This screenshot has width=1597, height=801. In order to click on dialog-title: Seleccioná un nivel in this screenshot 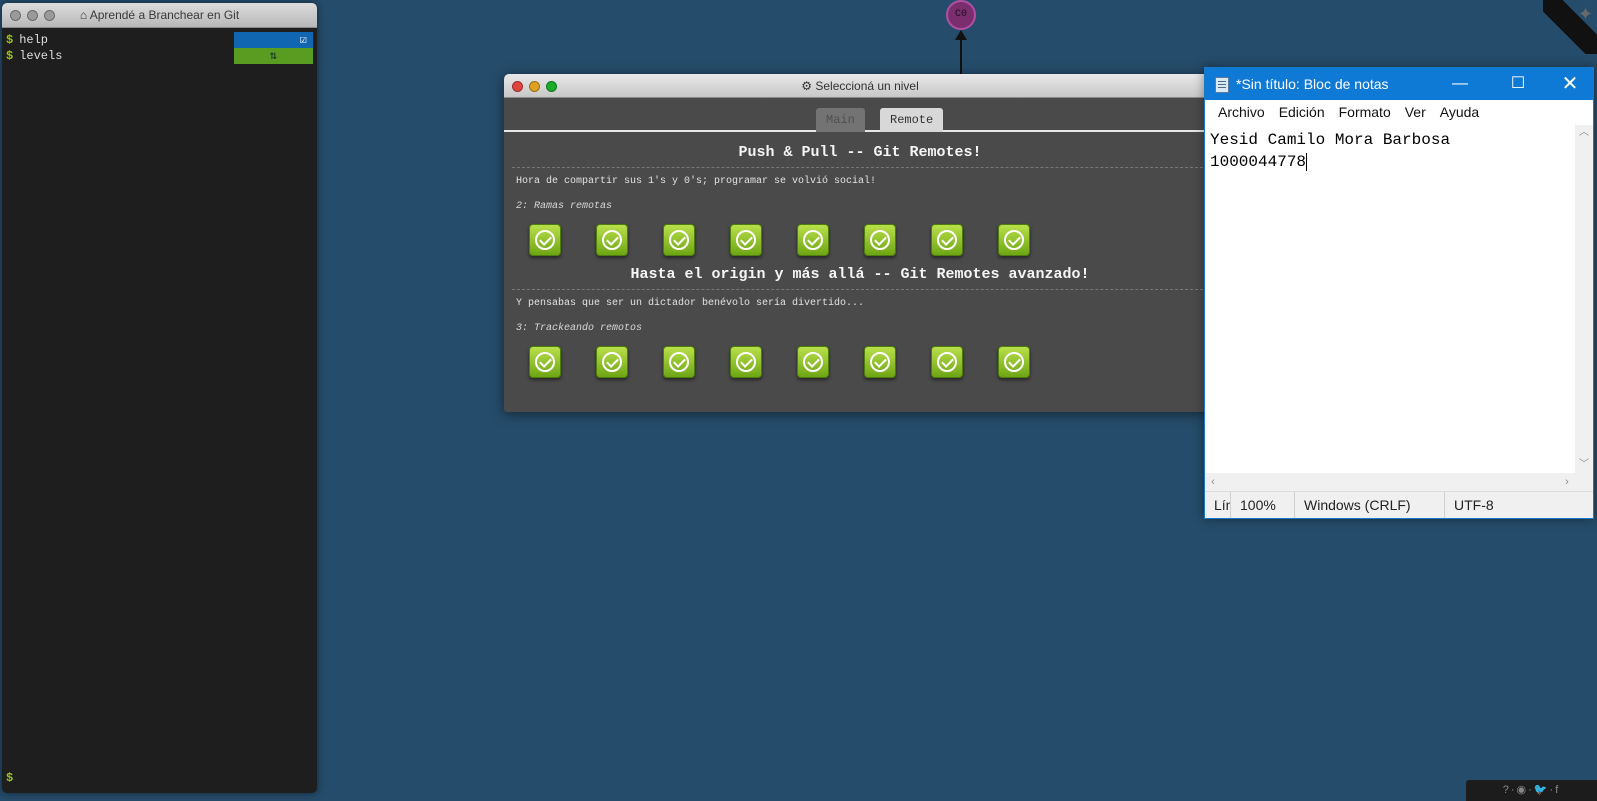, I will do `click(867, 86)`.